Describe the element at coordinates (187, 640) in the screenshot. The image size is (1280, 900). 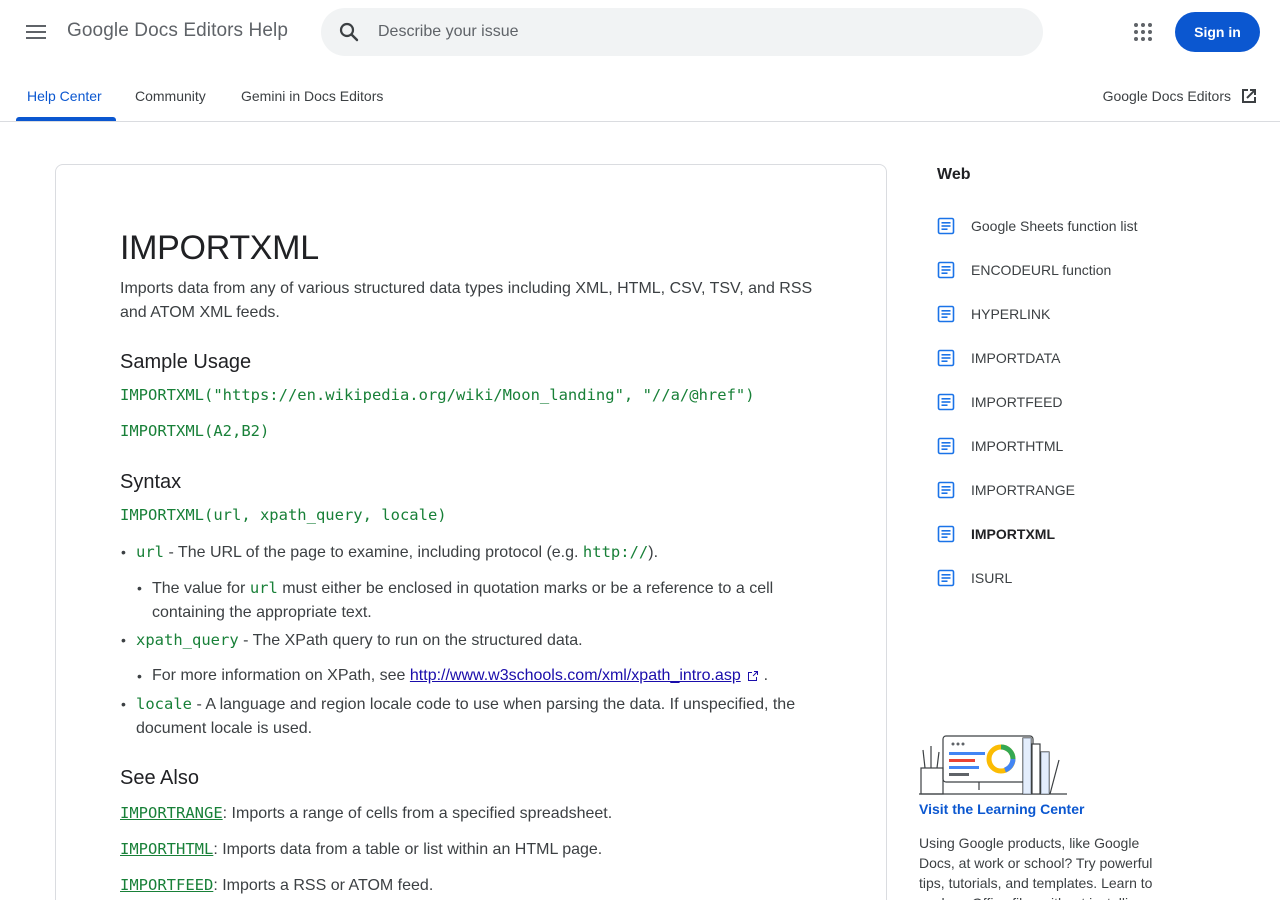
I see `param-xpath-code: xpath_query` at that location.